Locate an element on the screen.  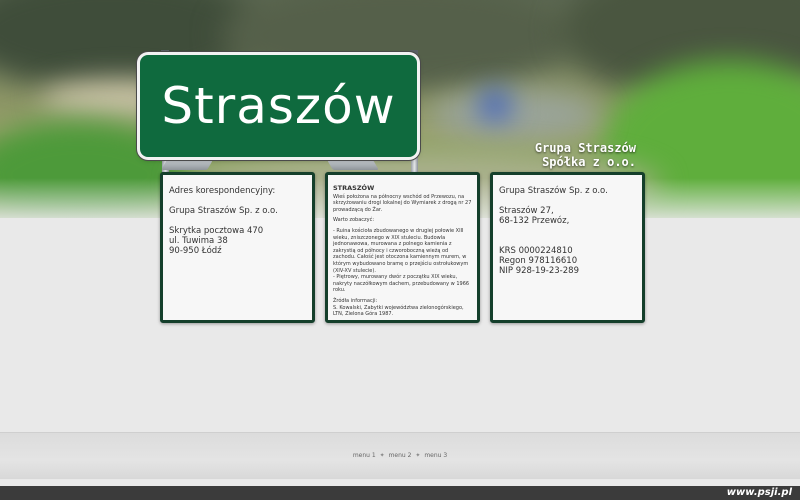
info-sources-heading: Źródła informacji: is located at coordinates (355, 300).